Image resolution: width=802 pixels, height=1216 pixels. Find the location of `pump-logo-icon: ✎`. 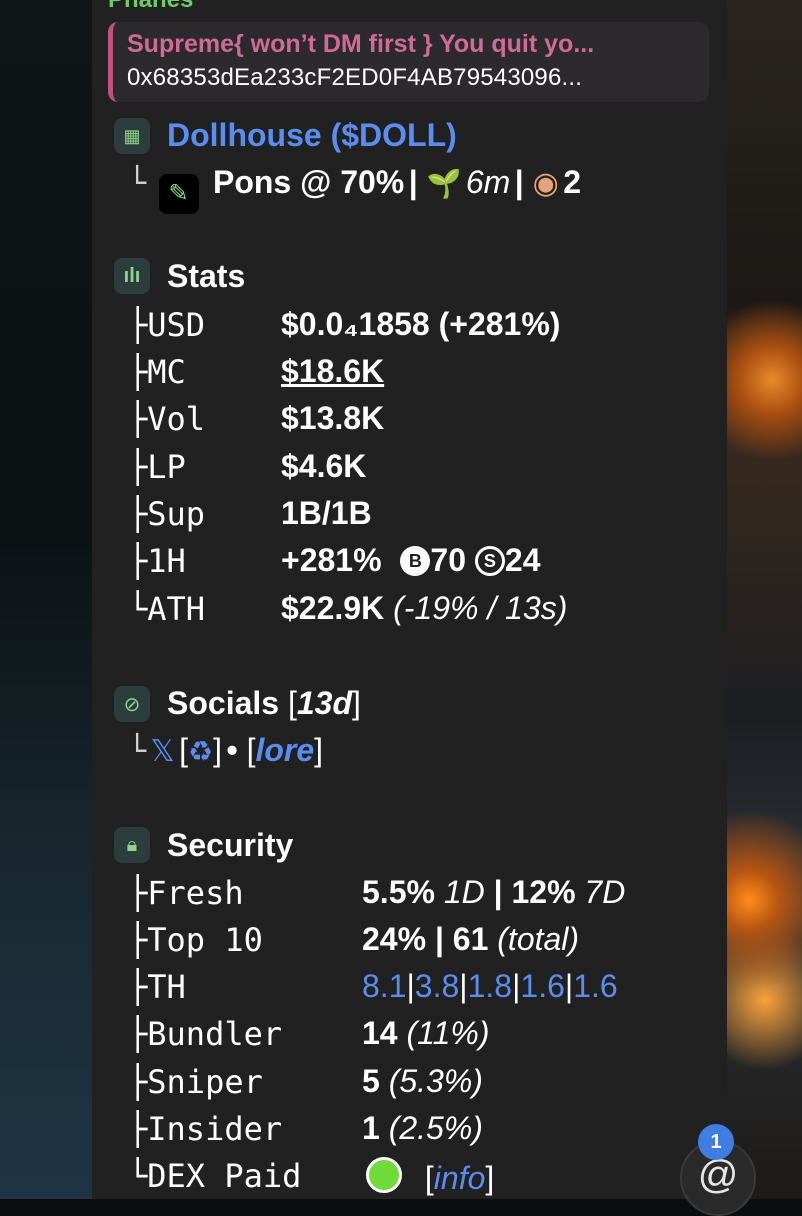

pump-logo-icon: ✎ is located at coordinates (178, 194).